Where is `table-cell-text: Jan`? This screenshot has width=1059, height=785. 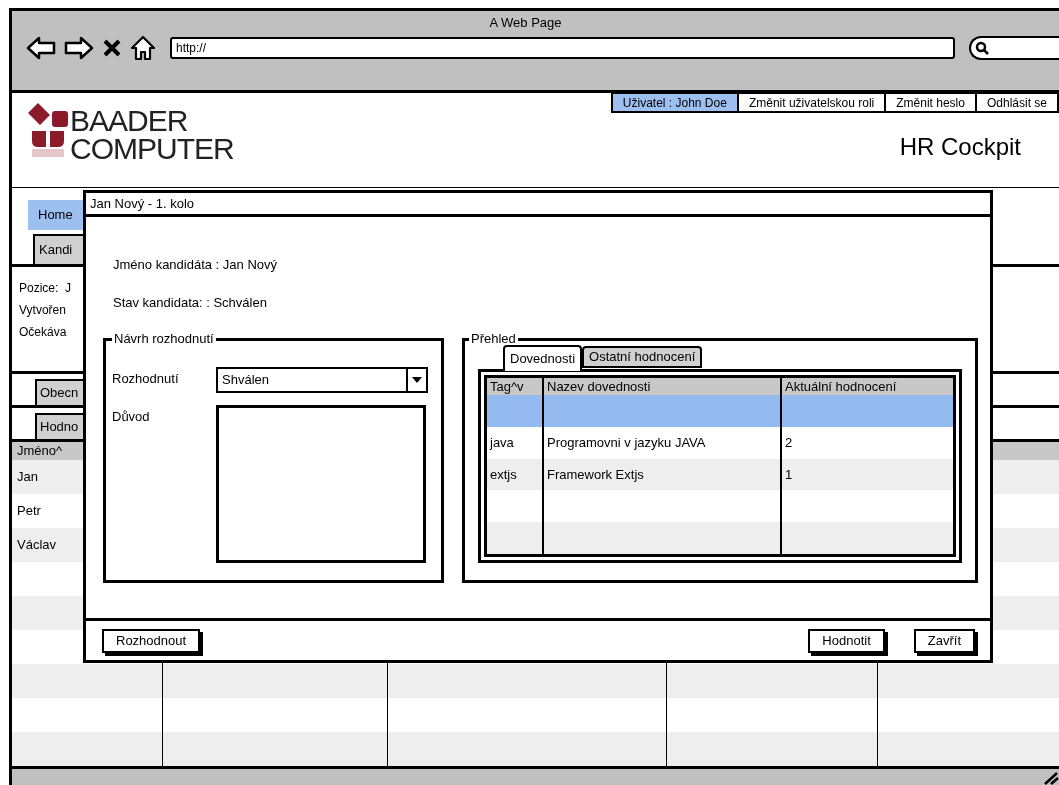
table-cell-text: Jan is located at coordinates (27, 477).